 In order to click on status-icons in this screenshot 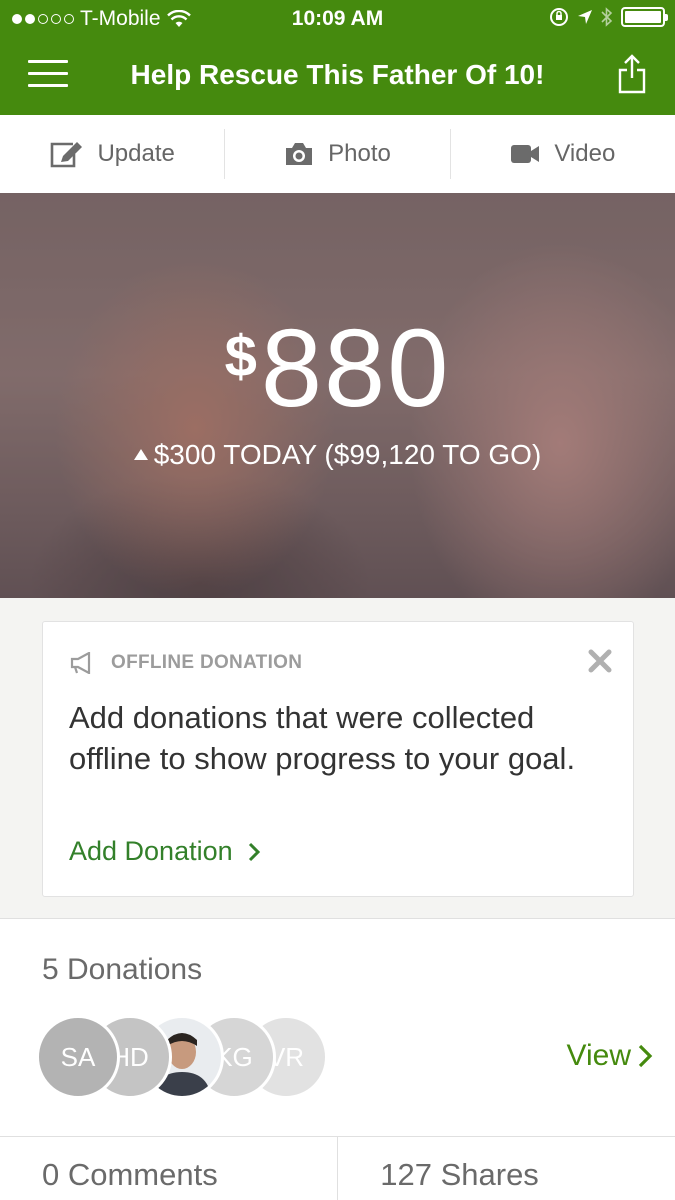, I will do `click(608, 17)`.